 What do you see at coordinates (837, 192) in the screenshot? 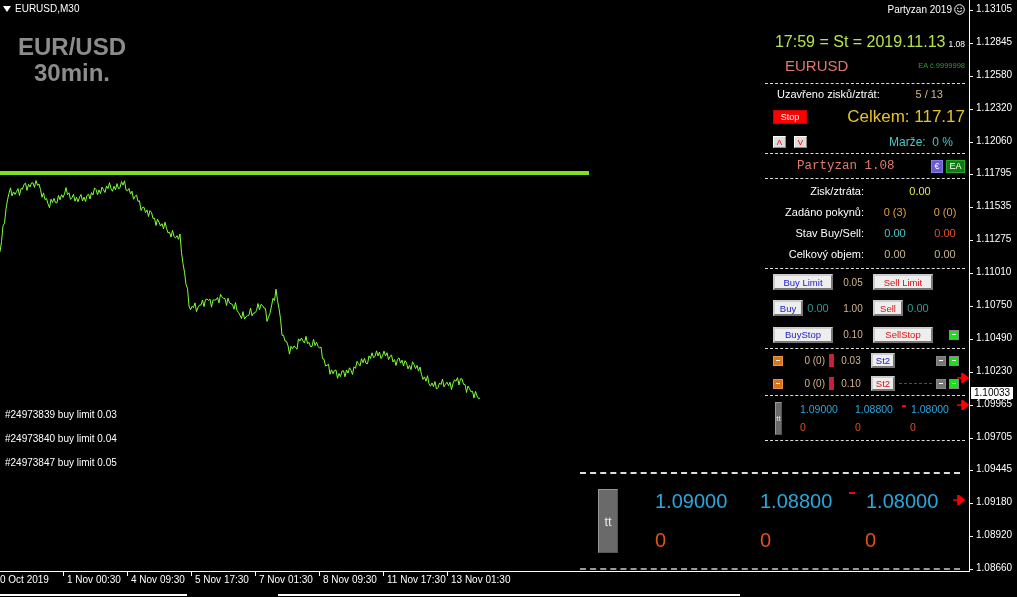
I see `stat-label: Zisk/ztráta:` at bounding box center [837, 192].